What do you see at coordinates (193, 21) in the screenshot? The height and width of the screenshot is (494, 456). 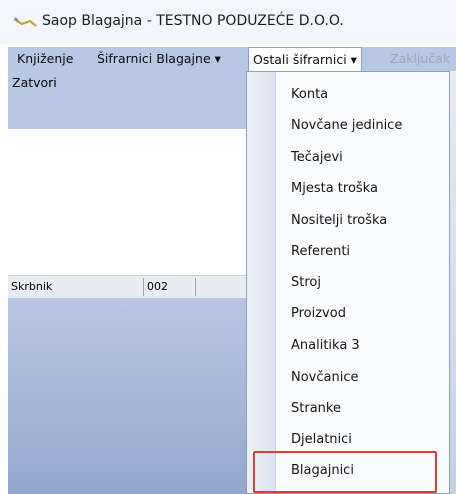 I see `window-title: Saop Blagajna - TESTNO PODUZEĆE D.O.O.` at bounding box center [193, 21].